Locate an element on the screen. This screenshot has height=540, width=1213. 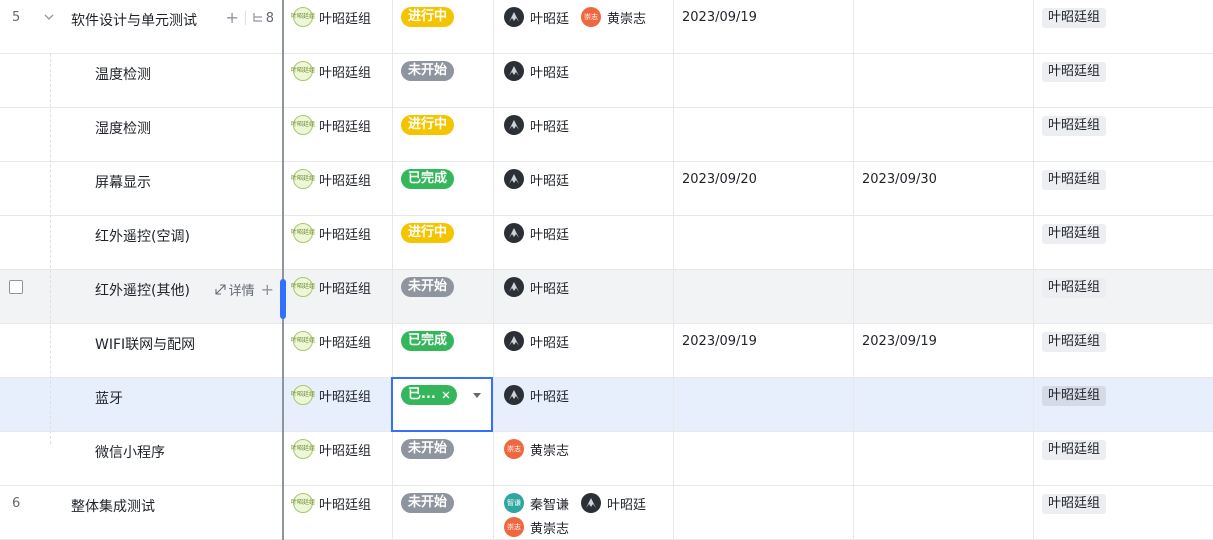
task-name-cell: 整体集成测试 is located at coordinates (172, 513).